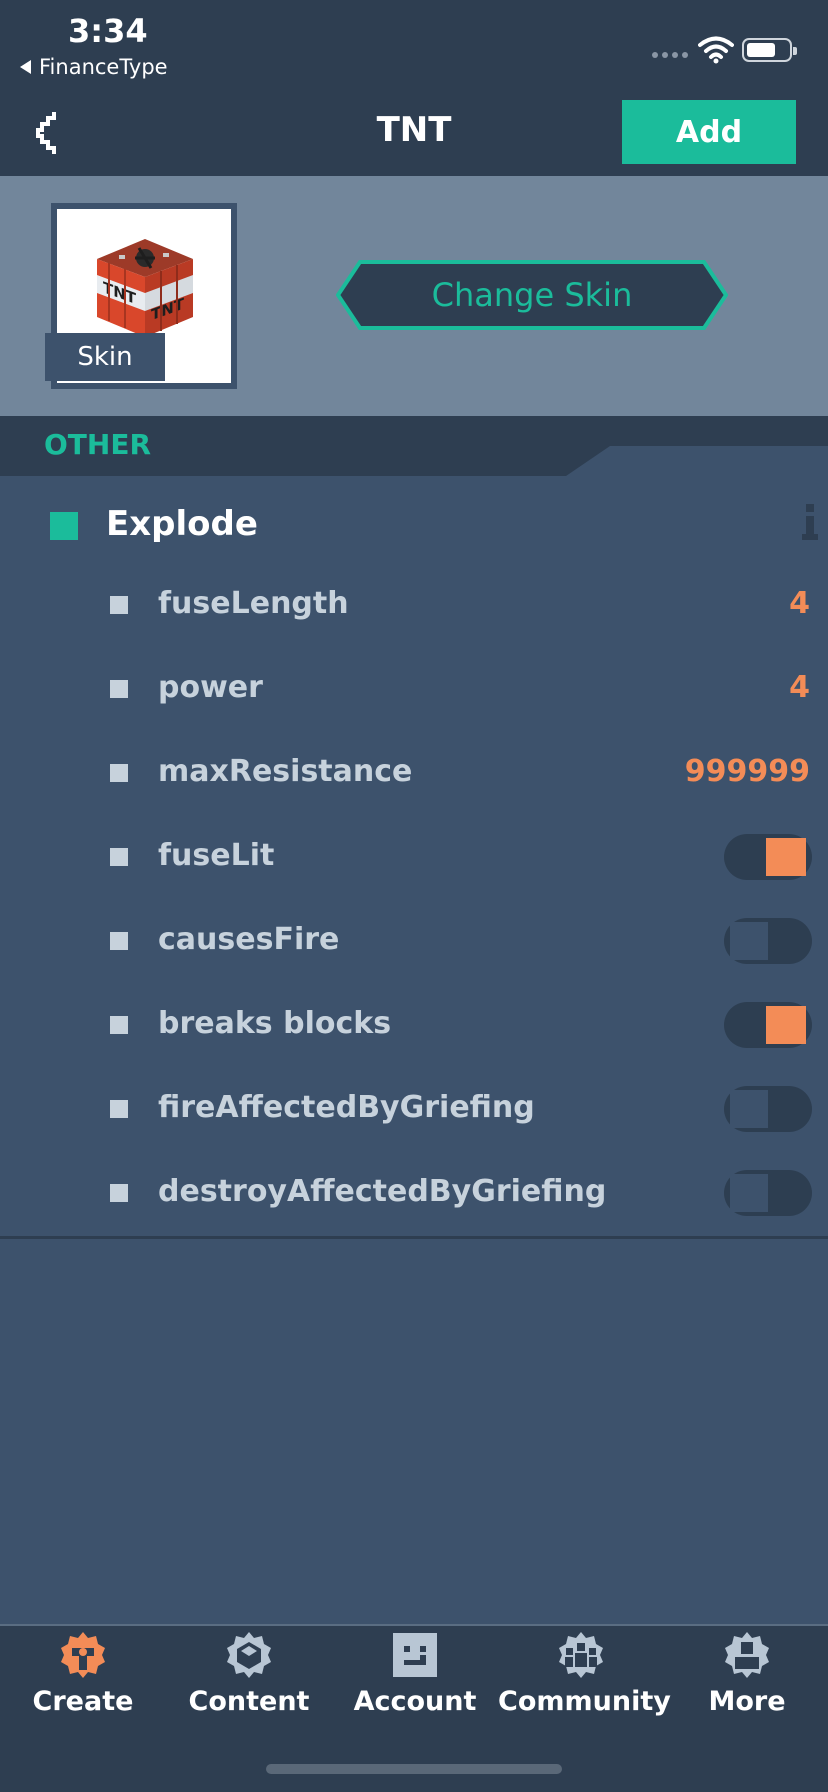 This screenshot has height=1792, width=828. I want to click on tab-more: More, so click(746, 1681).